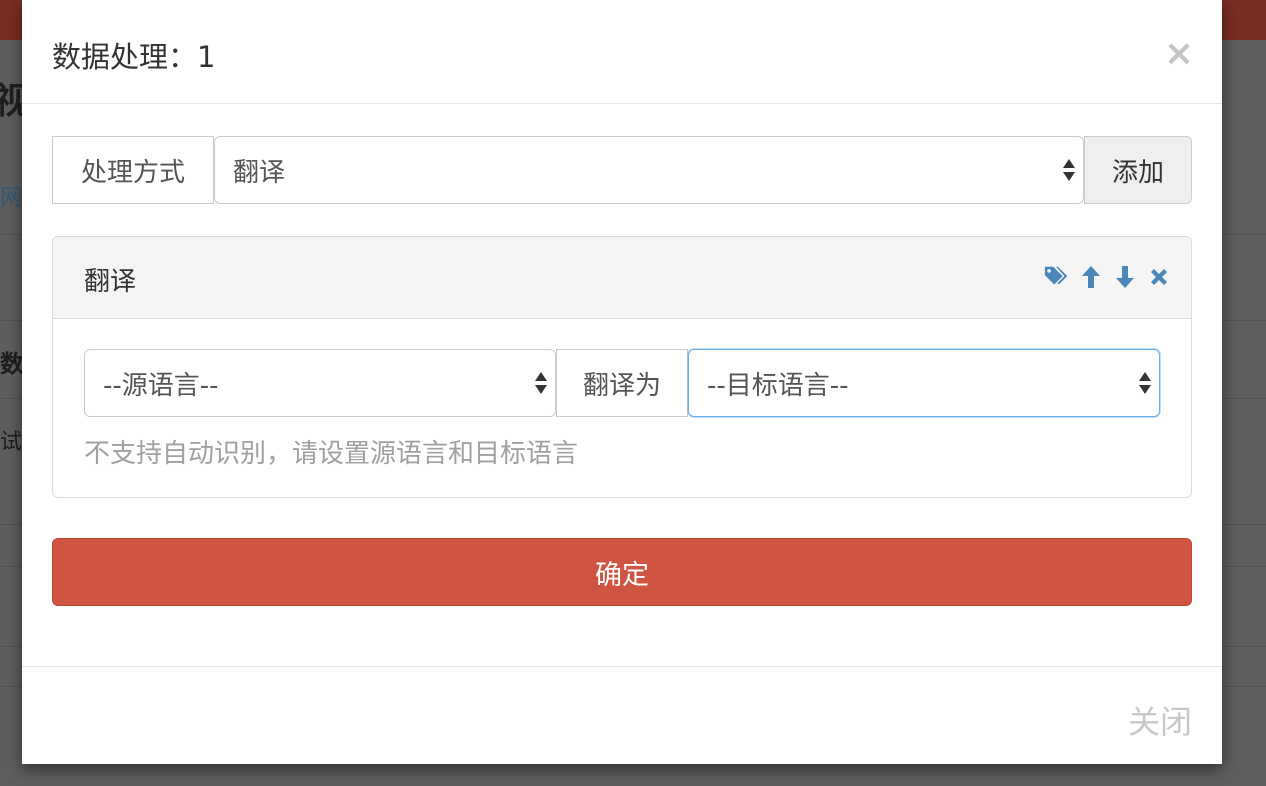 Image resolution: width=1266 pixels, height=786 pixels. What do you see at coordinates (133, 170) in the screenshot?
I see `method-label: 处理方式` at bounding box center [133, 170].